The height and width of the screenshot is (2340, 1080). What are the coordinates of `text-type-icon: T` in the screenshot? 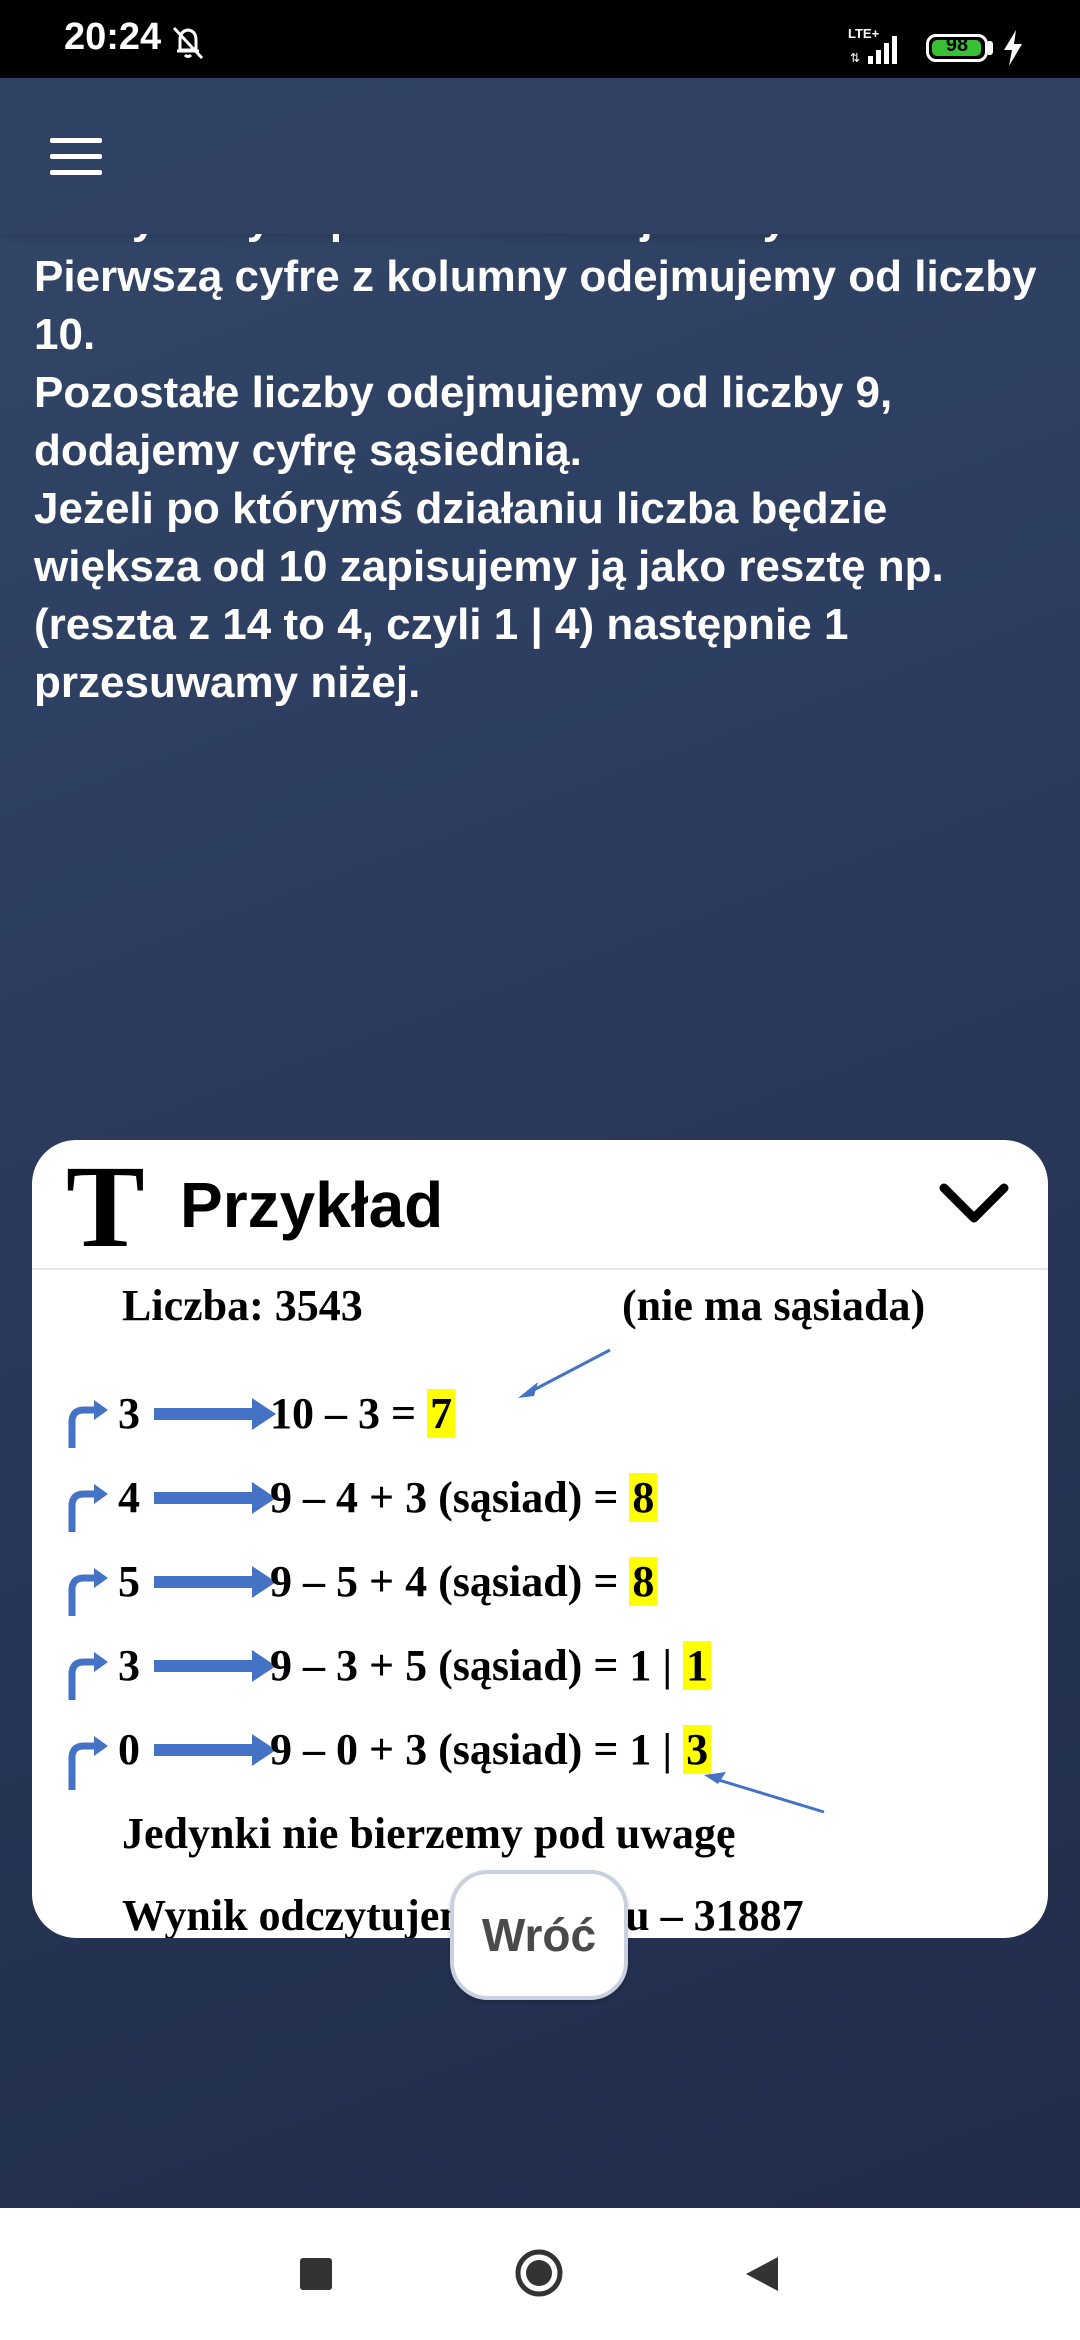 It's located at (105, 1206).